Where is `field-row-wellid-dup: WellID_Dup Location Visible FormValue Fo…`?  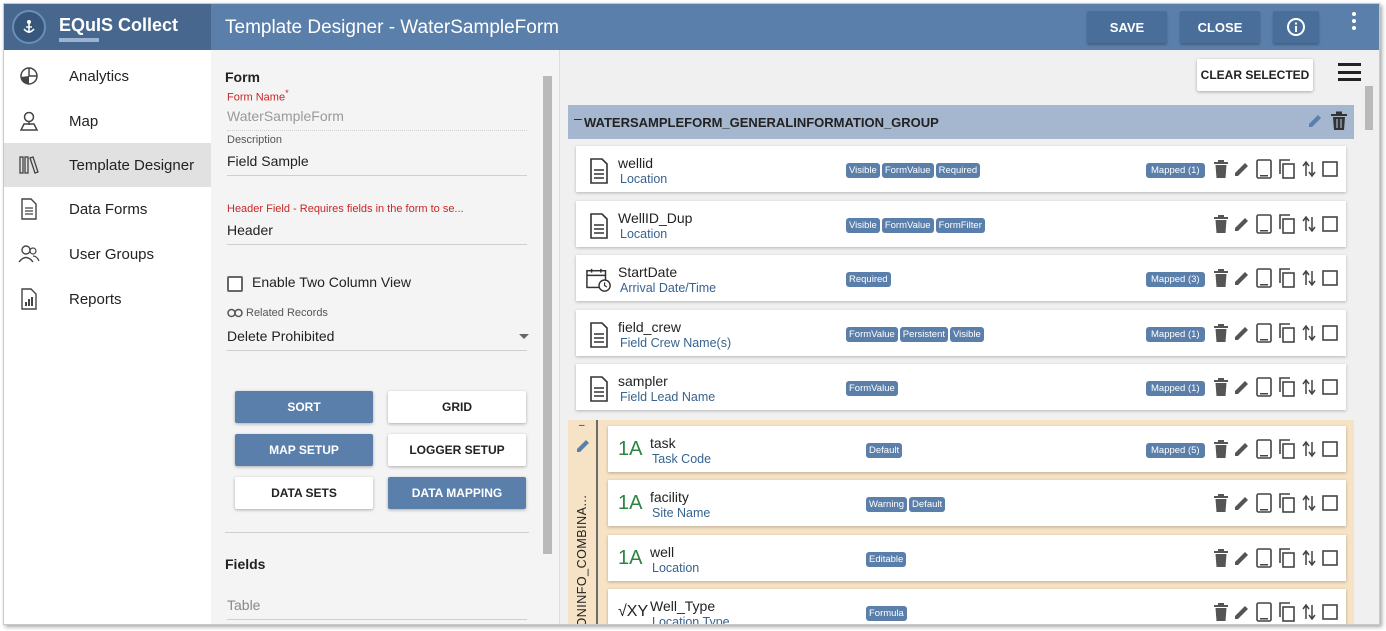 field-row-wellid-dup: WellID_Dup Location Visible FormValue Fo… is located at coordinates (961, 224).